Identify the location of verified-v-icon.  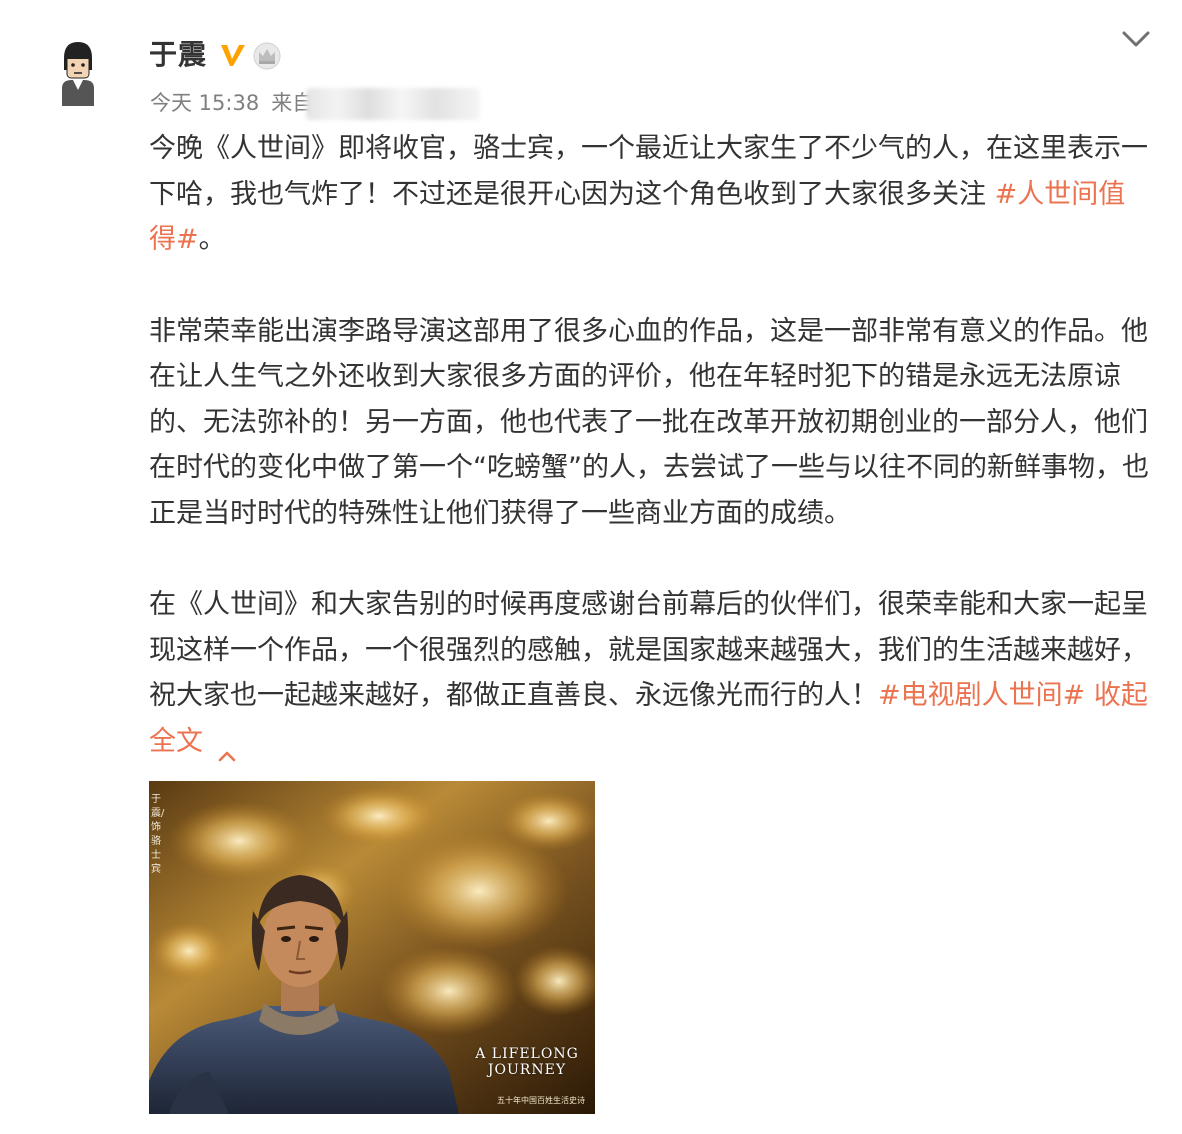
(233, 55).